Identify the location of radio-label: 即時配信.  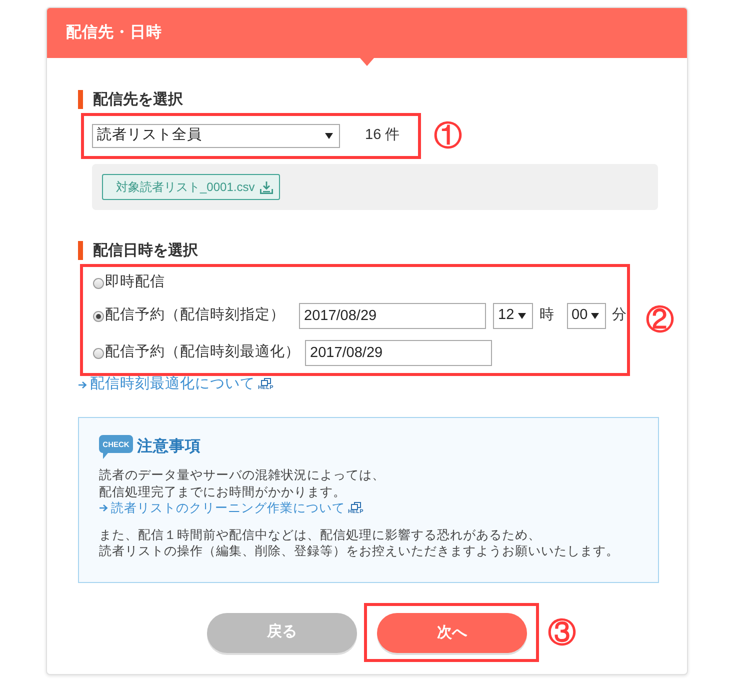
(135, 283).